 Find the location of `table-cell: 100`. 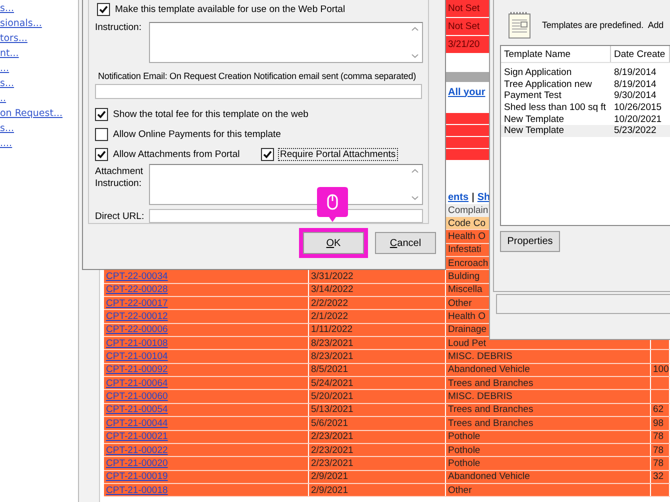

table-cell: 100 is located at coordinates (660, 370).